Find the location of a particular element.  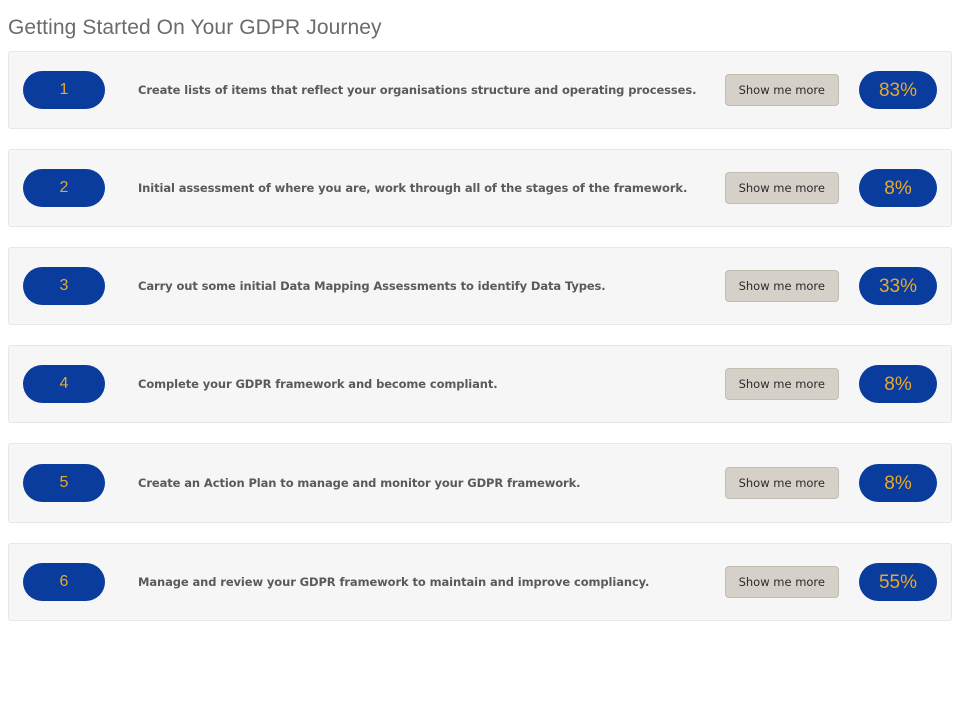

step-progress-percent: 83% is located at coordinates (898, 90).